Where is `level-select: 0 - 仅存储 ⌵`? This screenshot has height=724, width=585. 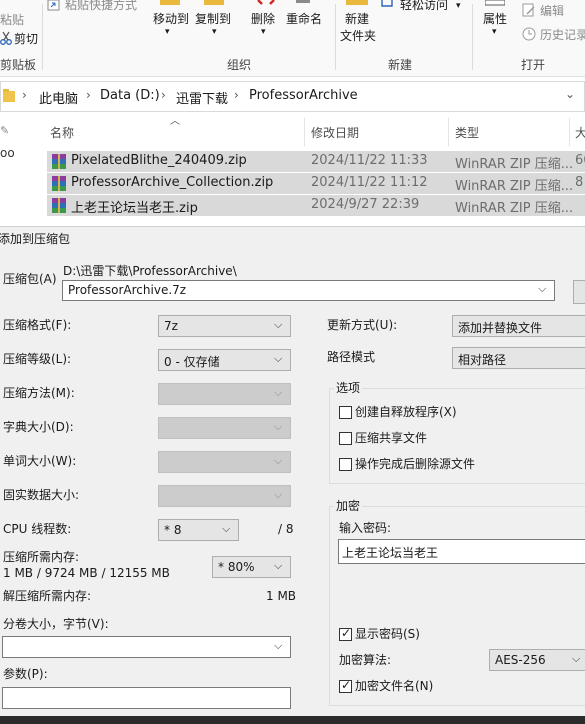
level-select: 0 - 仅存储 ⌵ is located at coordinates (224, 360).